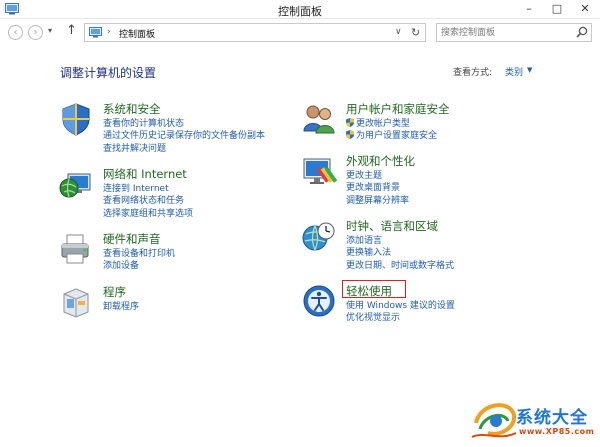  I want to click on link-family-safety: 为用户设置家庭安全, so click(391, 136).